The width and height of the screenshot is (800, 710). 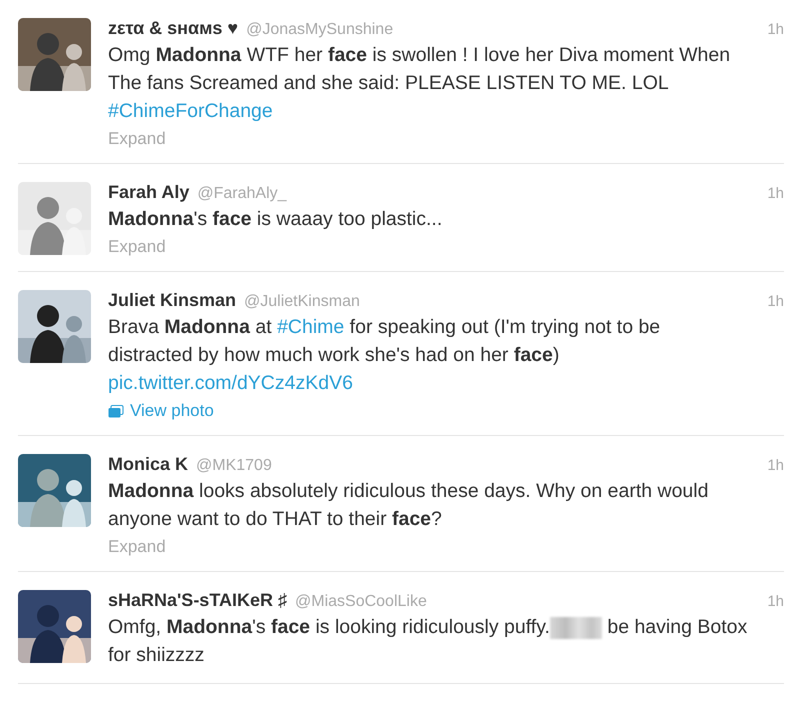 I want to click on user-name: Farah Aly, so click(x=149, y=192).